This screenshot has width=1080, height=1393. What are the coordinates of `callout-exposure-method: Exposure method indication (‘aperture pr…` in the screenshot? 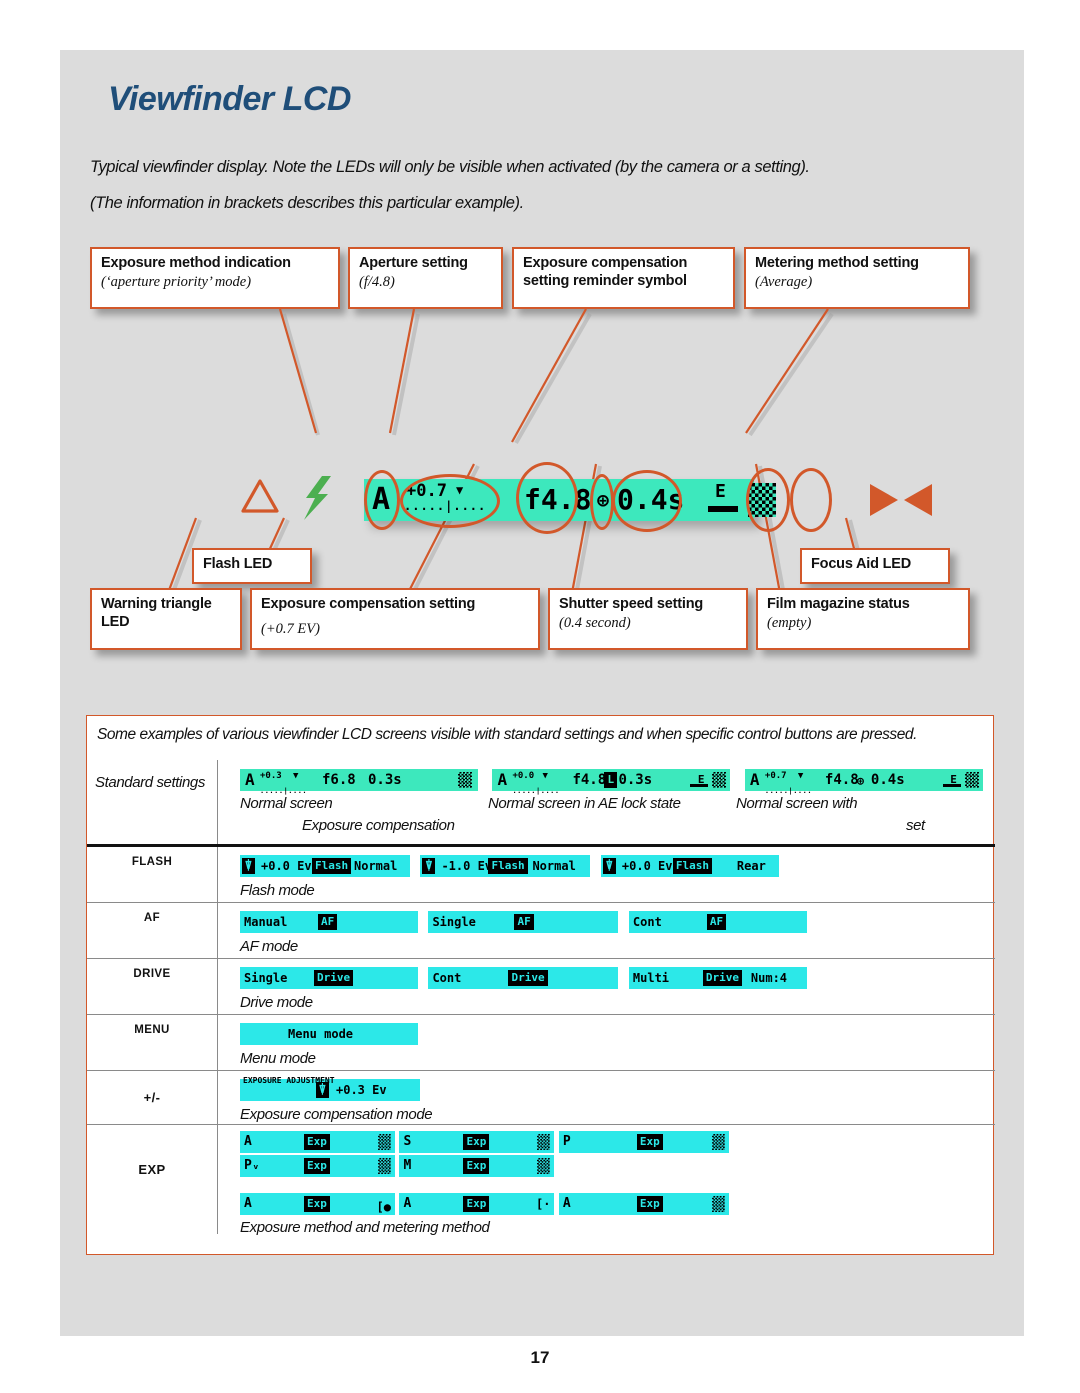 It's located at (215, 278).